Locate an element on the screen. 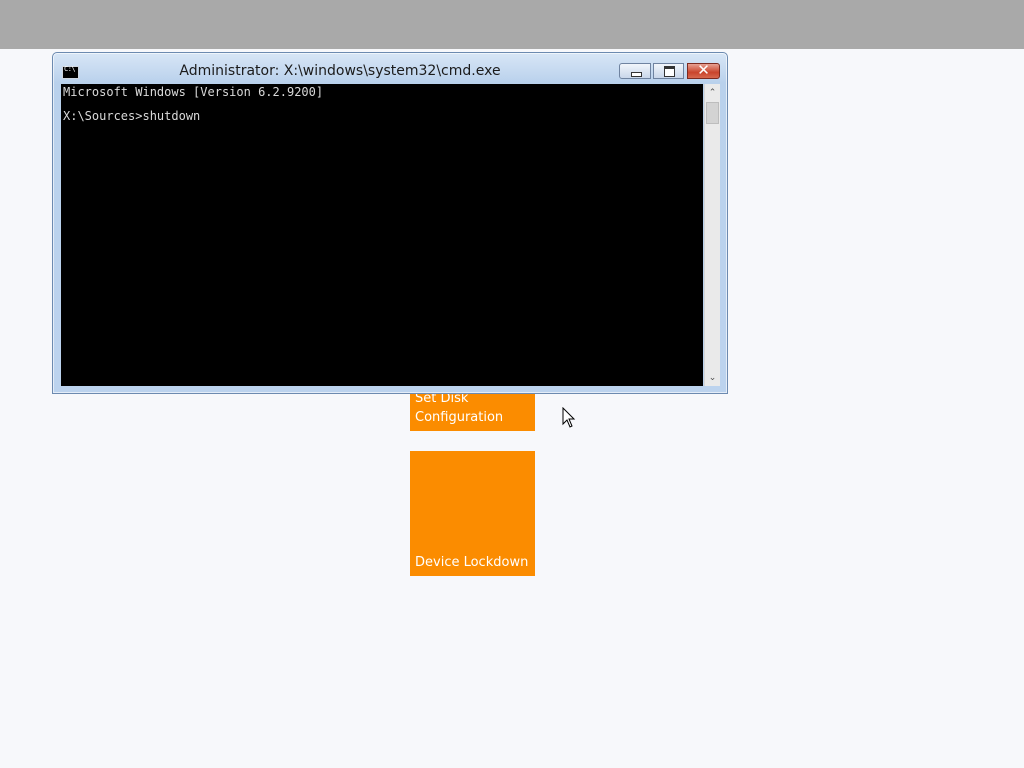  console-line: Microsoft Windows [Version 6.2.9200] is located at coordinates (193, 92).